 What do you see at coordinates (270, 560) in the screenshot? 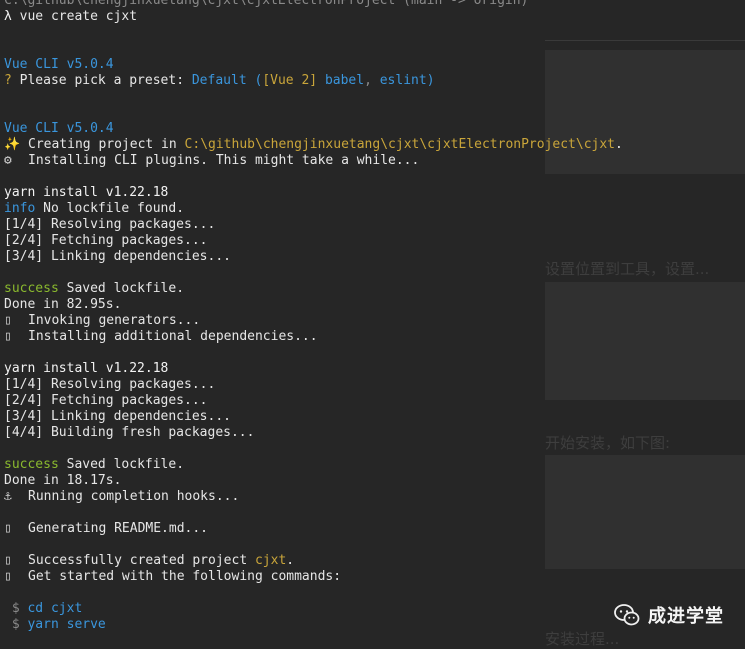
I see `project-name: cjxt` at bounding box center [270, 560].